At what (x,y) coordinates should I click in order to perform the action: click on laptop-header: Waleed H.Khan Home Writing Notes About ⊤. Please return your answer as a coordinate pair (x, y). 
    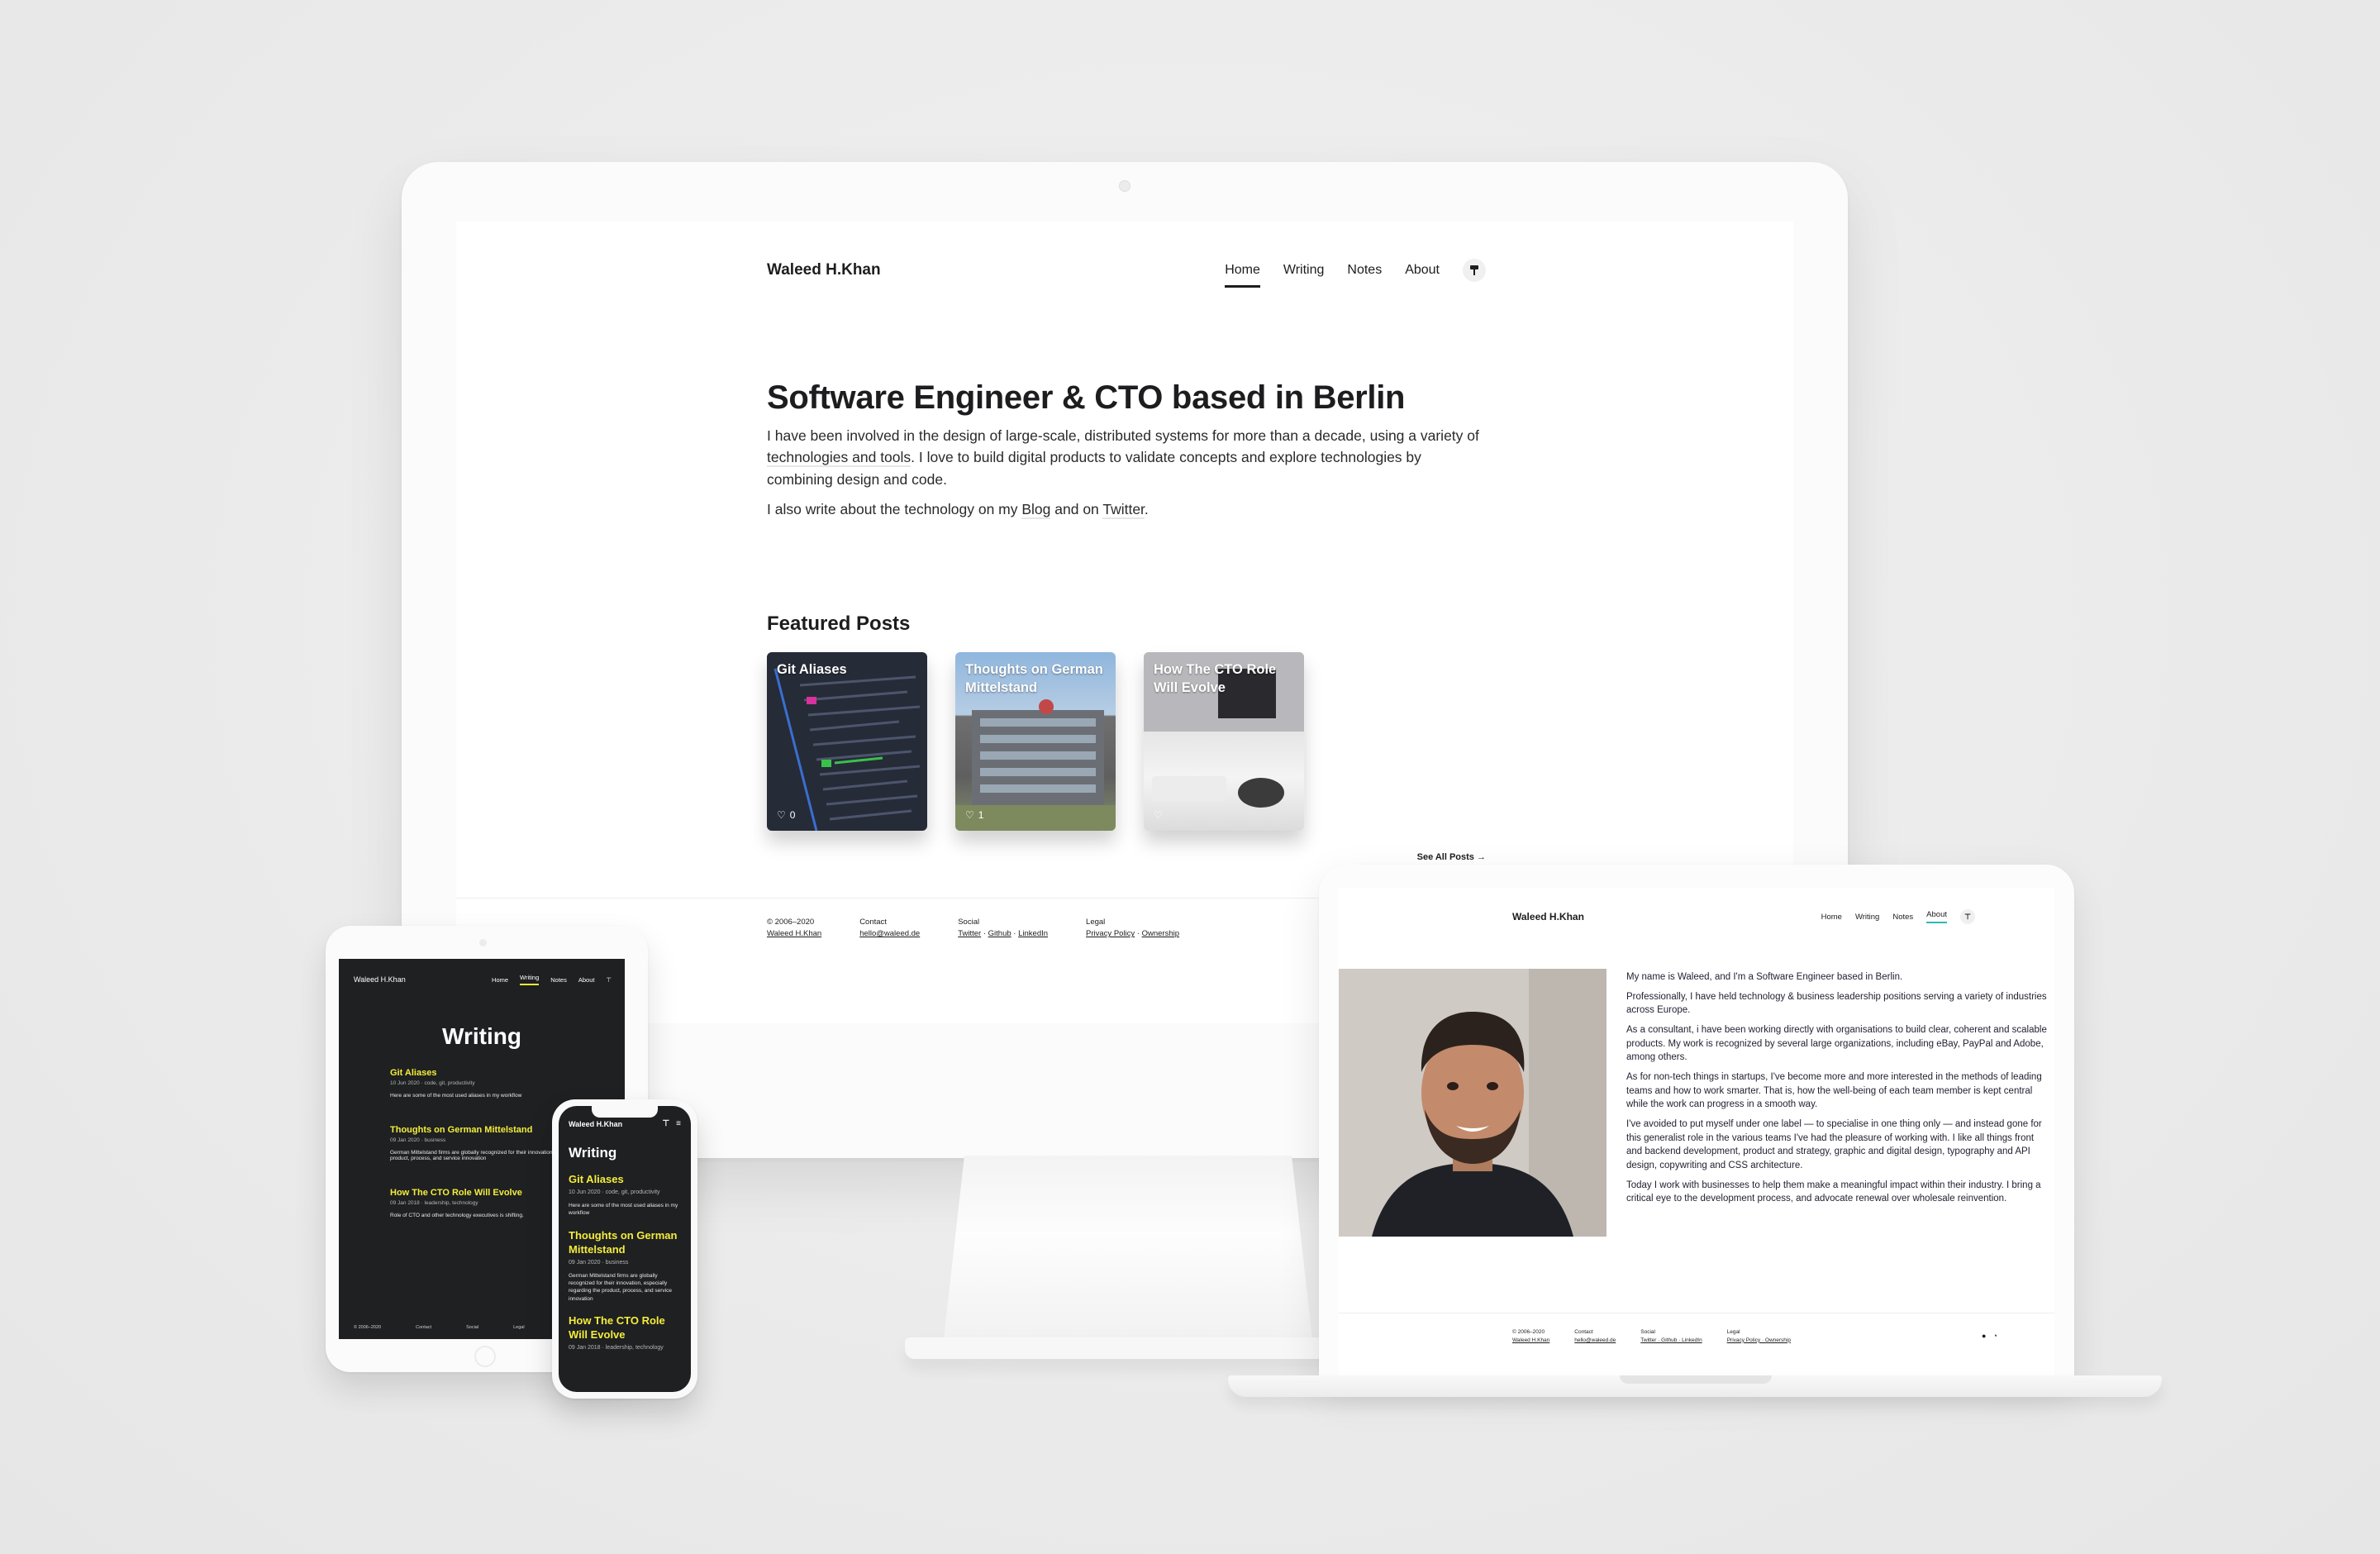
    Looking at the image, I should click on (1743, 916).